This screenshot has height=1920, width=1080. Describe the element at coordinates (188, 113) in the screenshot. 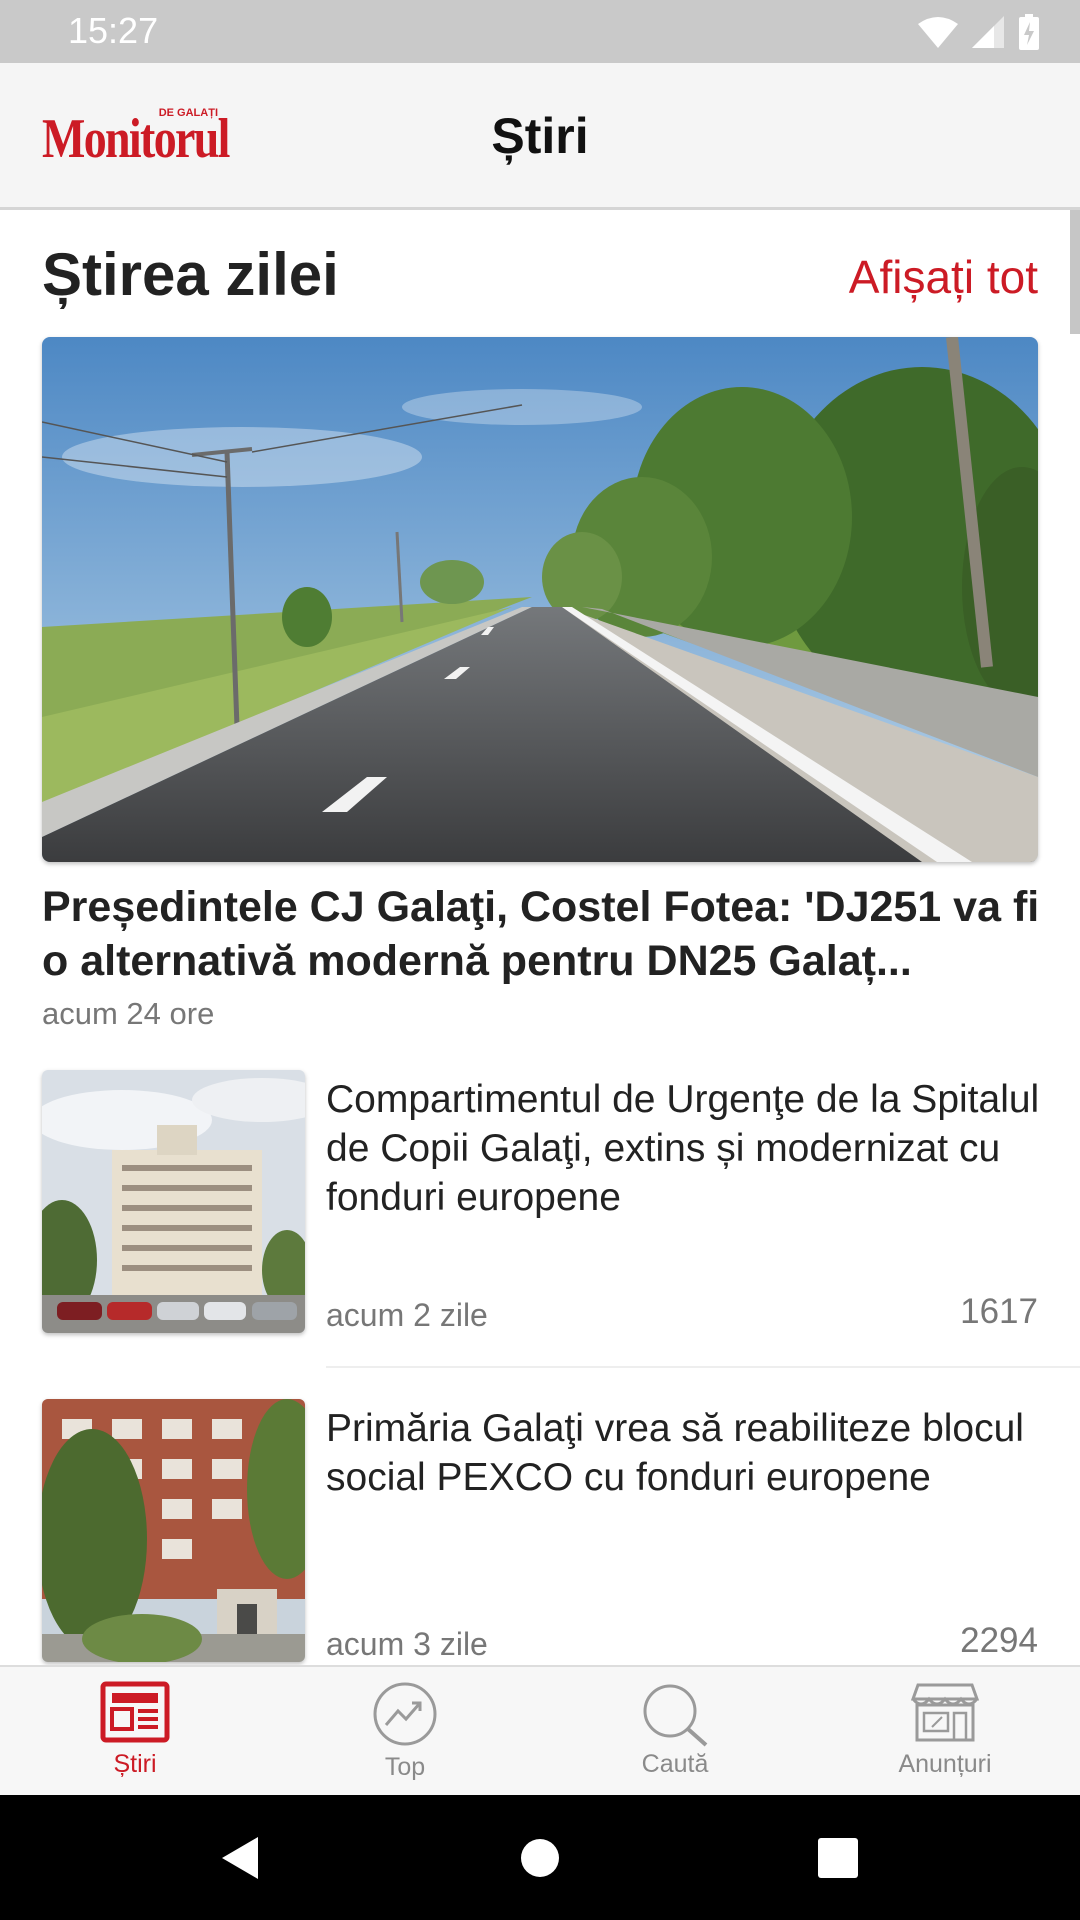

I see `logo-subtext: DE GALAȚI` at that location.